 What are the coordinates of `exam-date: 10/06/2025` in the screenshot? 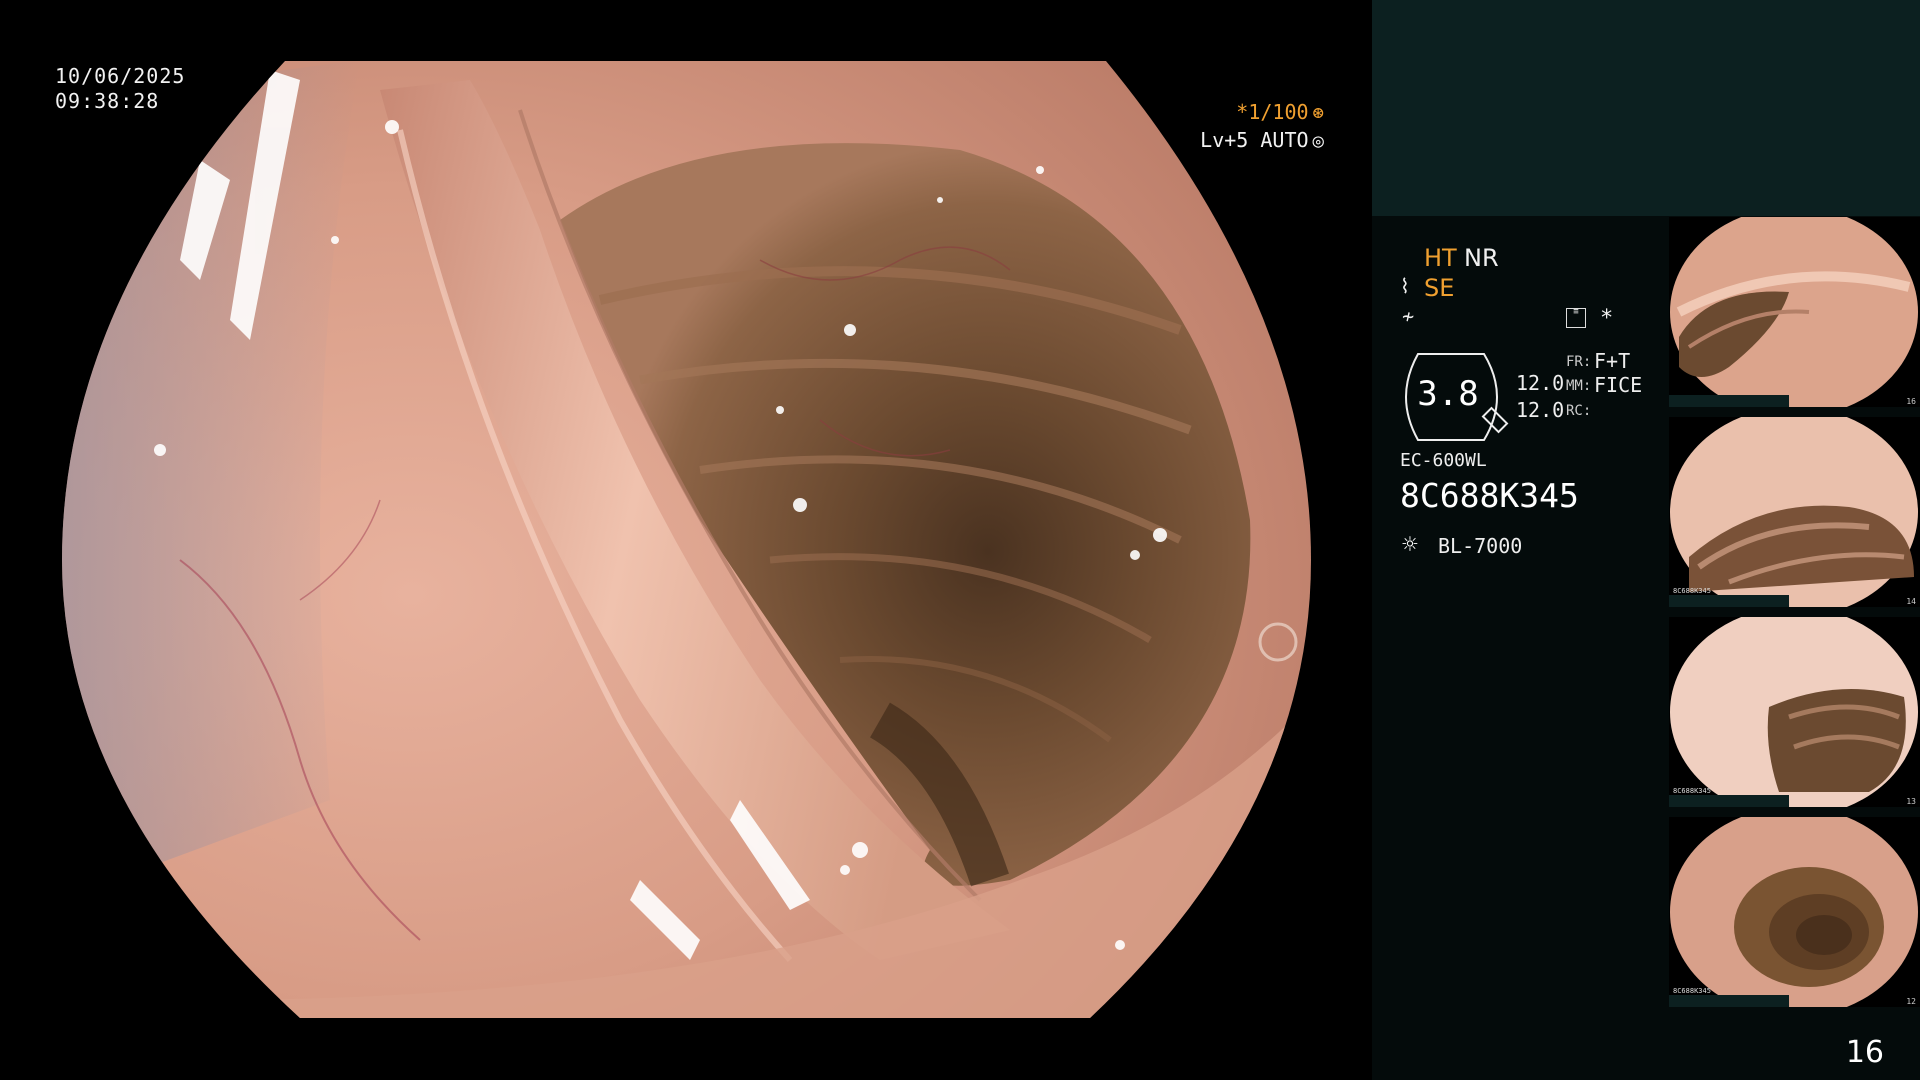 It's located at (120, 76).